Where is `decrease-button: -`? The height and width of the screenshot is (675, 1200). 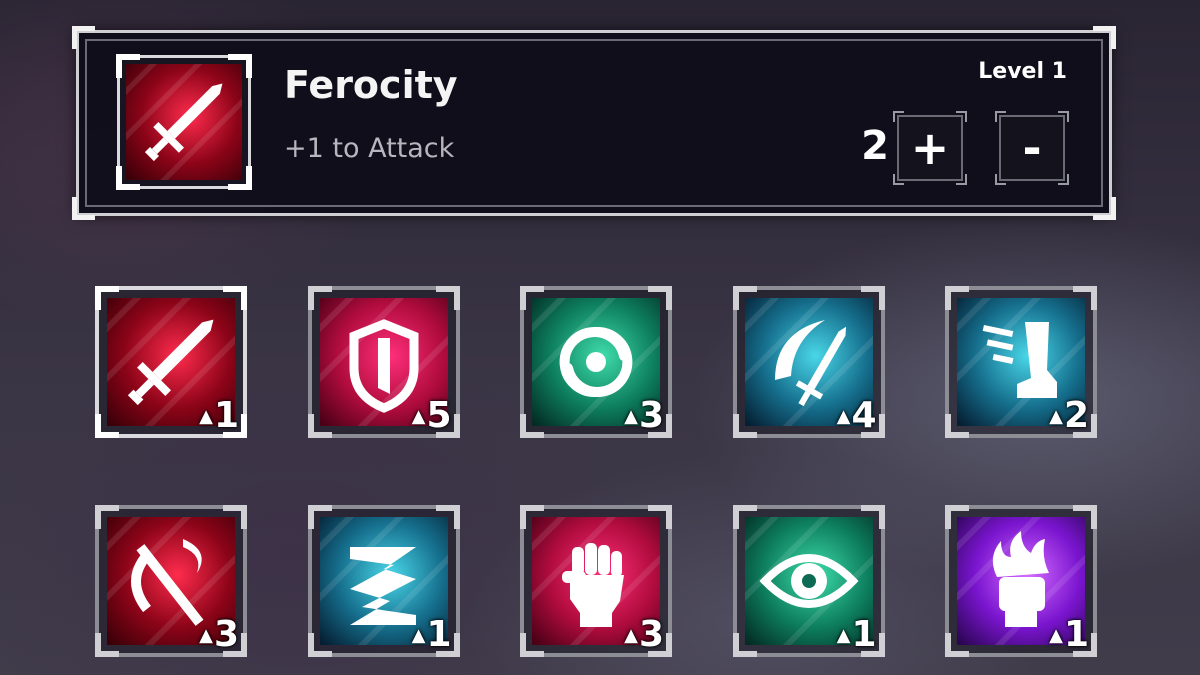 decrease-button: - is located at coordinates (1032, 148).